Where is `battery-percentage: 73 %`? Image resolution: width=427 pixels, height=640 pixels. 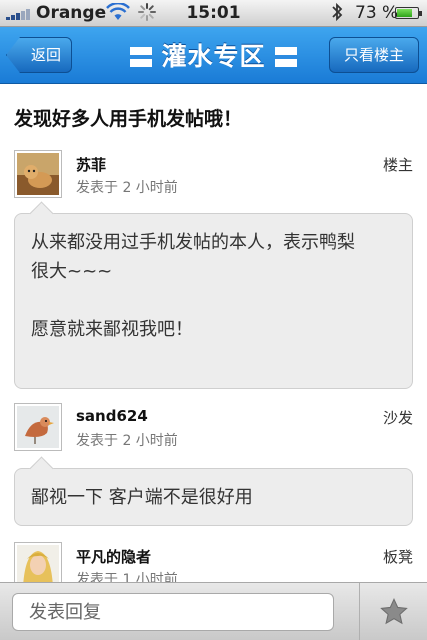
battery-percentage: 73 % is located at coordinates (377, 13).